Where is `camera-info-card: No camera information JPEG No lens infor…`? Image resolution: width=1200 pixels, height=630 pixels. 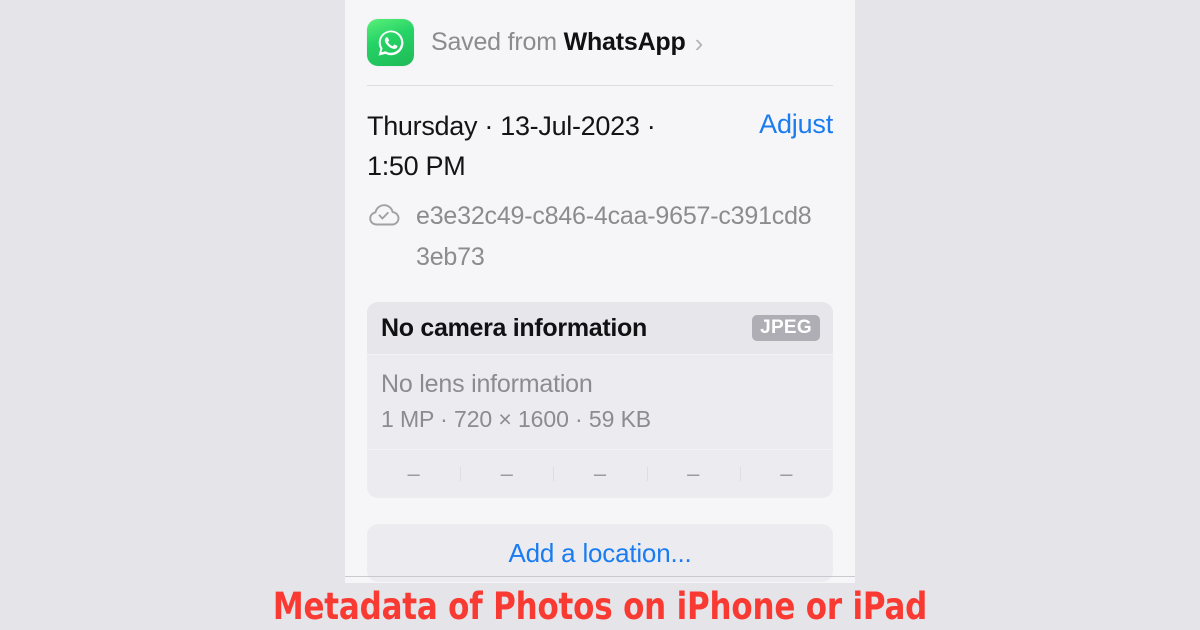
camera-info-card: No camera information JPEG No lens infor… is located at coordinates (600, 400).